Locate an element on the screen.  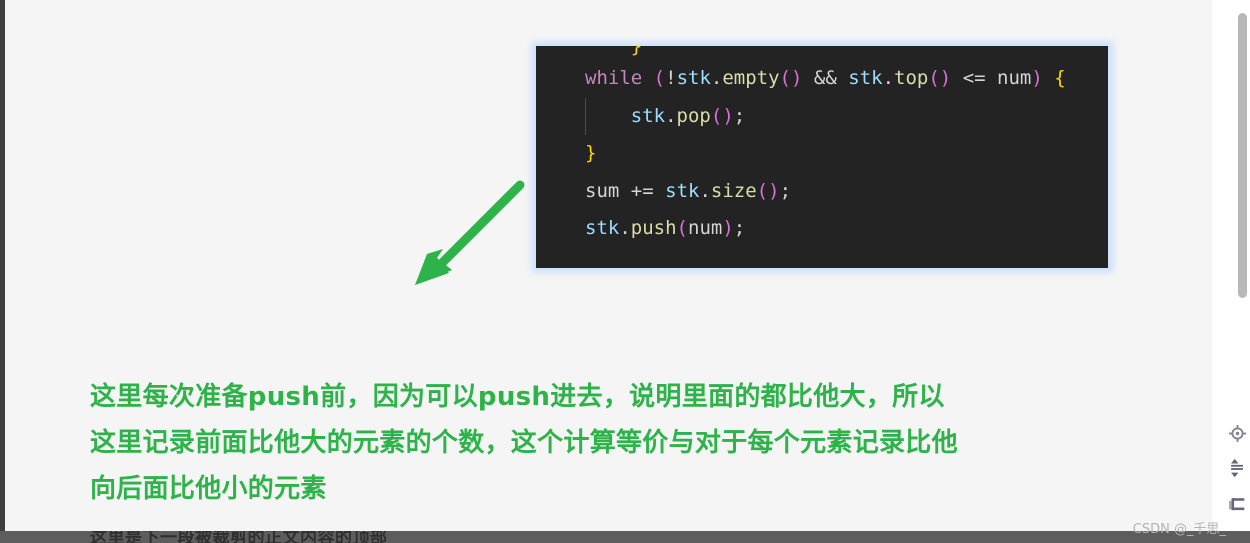
crosshair-icon is located at coordinates (1237, 433).